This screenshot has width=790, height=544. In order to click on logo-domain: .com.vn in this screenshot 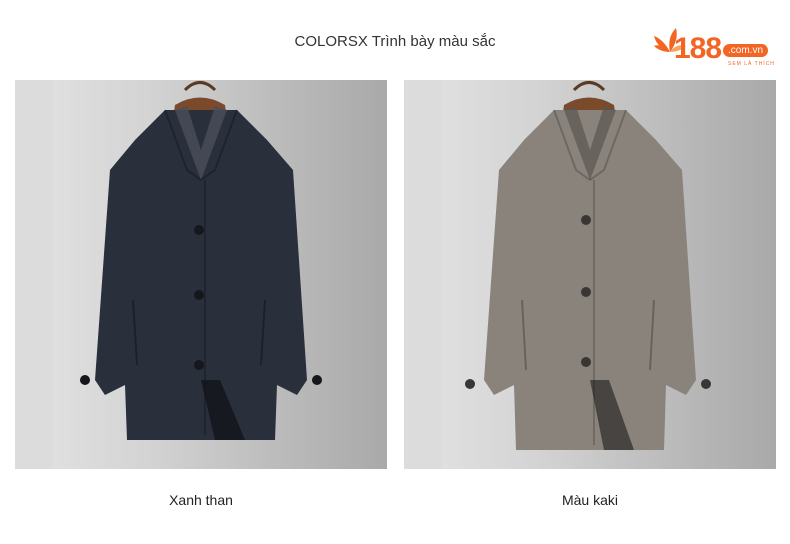, I will do `click(746, 50)`.